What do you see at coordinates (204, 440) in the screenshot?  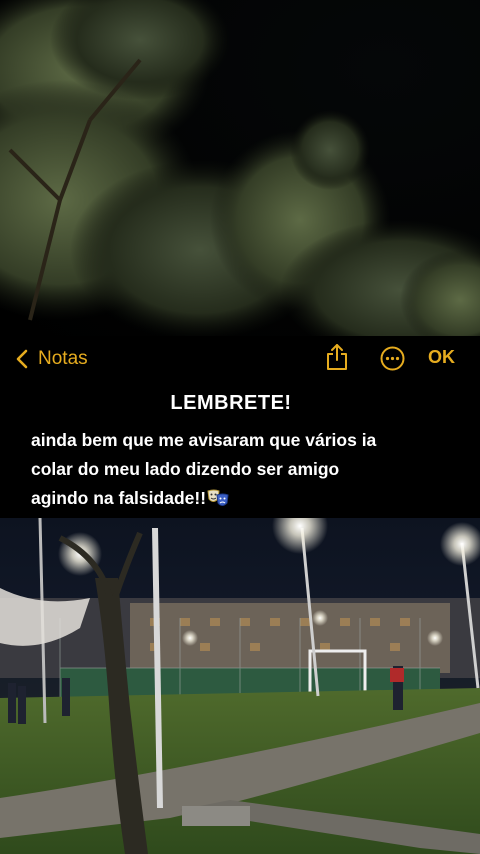 I see `note-line: ainda bem que me avisaram que vários ia` at bounding box center [204, 440].